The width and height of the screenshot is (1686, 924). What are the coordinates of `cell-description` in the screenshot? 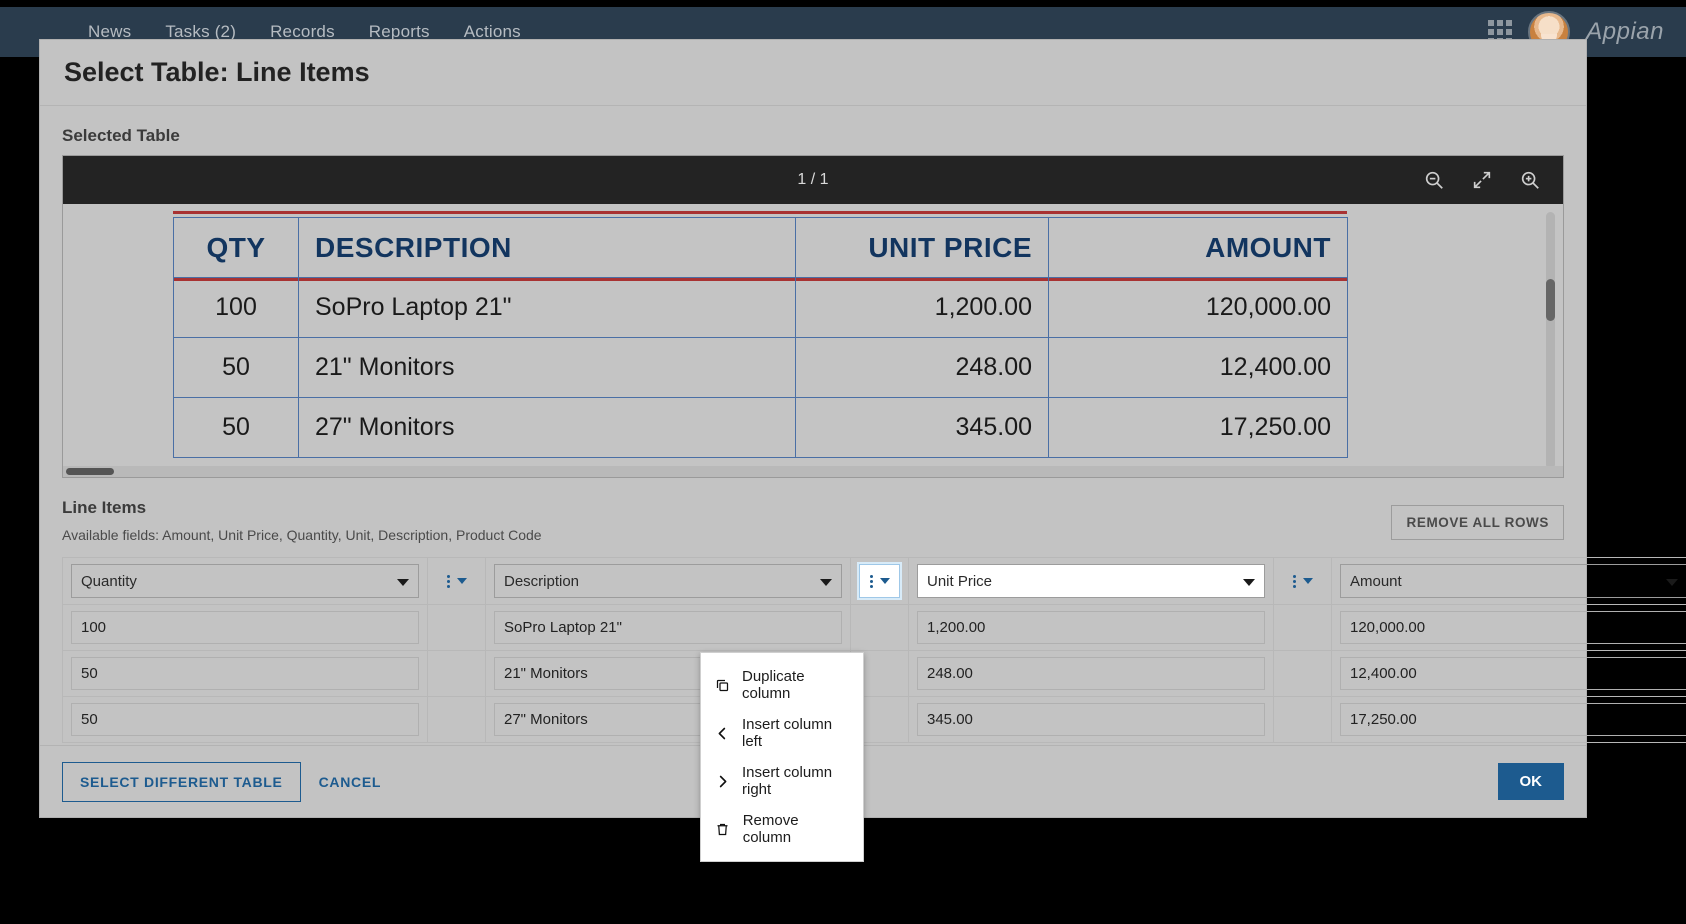 It's located at (668, 627).